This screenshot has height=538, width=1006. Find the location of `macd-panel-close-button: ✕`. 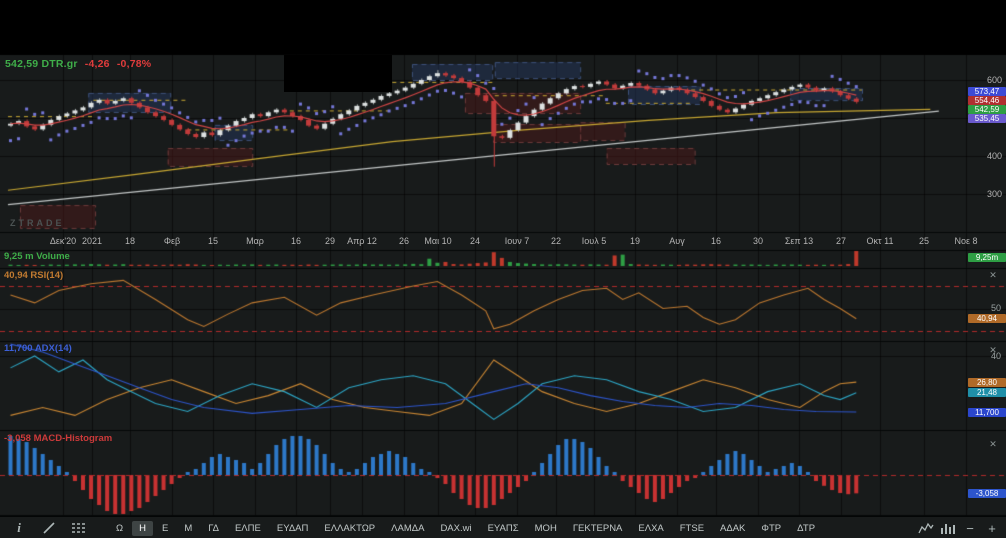

macd-panel-close-button: ✕ is located at coordinates (993, 444).